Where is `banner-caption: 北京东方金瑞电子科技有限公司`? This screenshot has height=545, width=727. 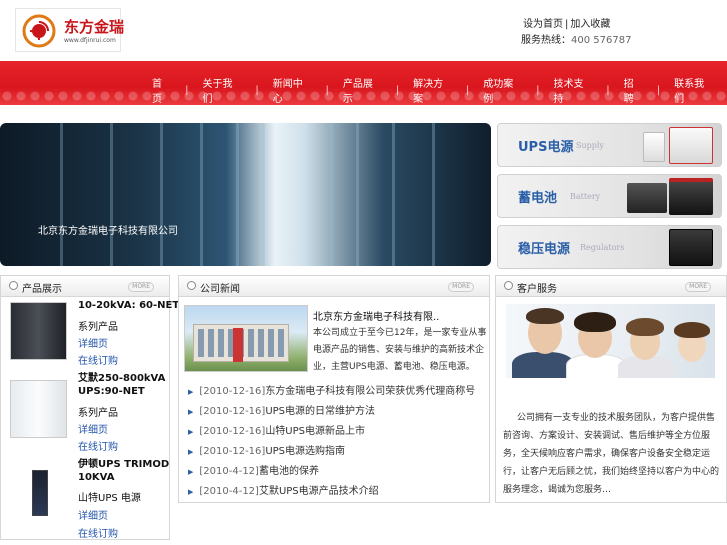
banner-caption: 北京东方金瑞电子科技有限公司 is located at coordinates (108, 231).